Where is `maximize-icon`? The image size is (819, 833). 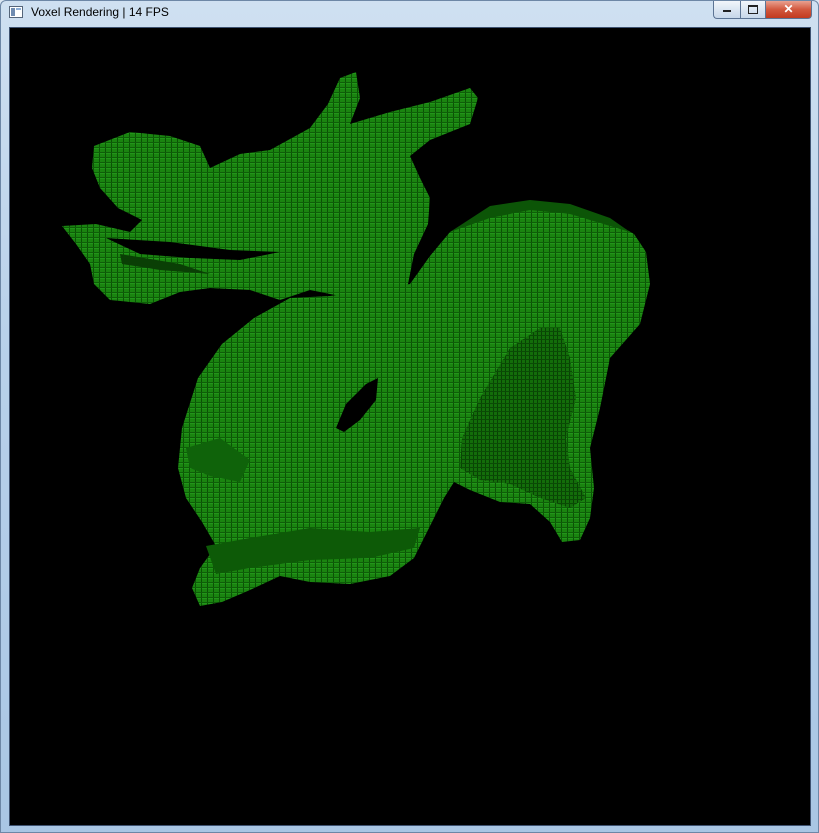
maximize-icon is located at coordinates (753, 9).